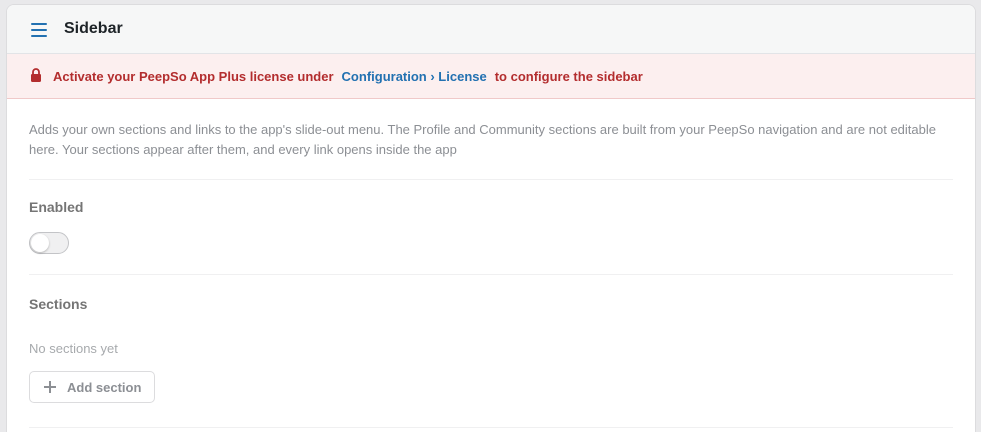 Image resolution: width=981 pixels, height=432 pixels. What do you see at coordinates (104, 387) in the screenshot?
I see `add-section-label: Add section` at bounding box center [104, 387].